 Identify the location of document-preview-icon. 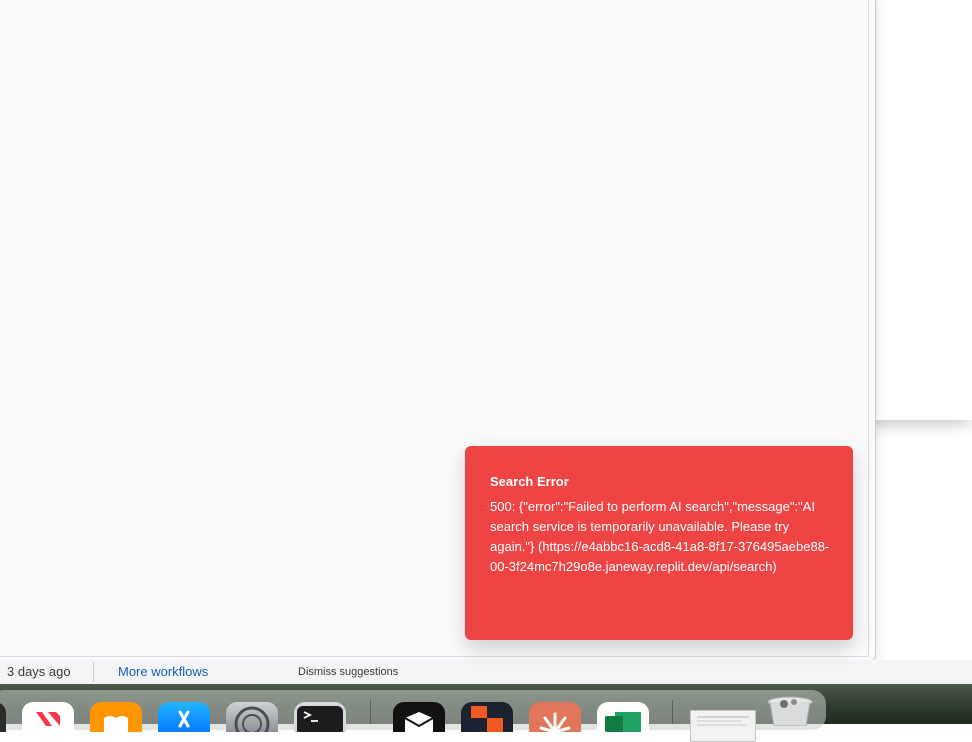
(723, 726).